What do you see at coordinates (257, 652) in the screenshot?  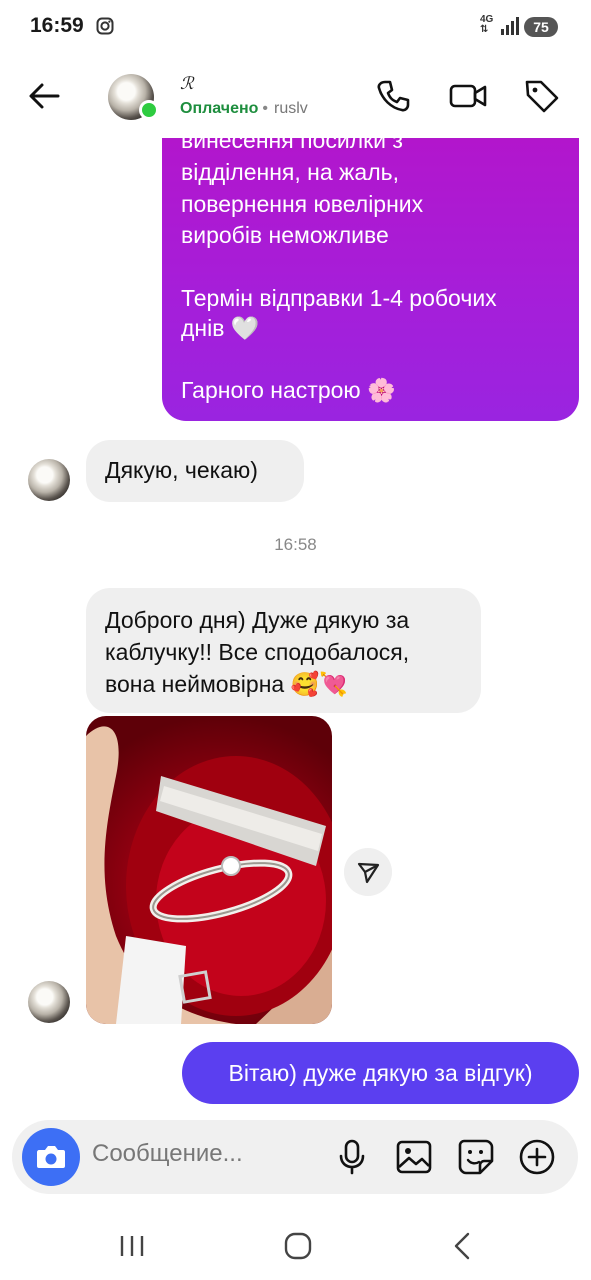 I see `message-line: каблучку!! Все сподобалося,` at bounding box center [257, 652].